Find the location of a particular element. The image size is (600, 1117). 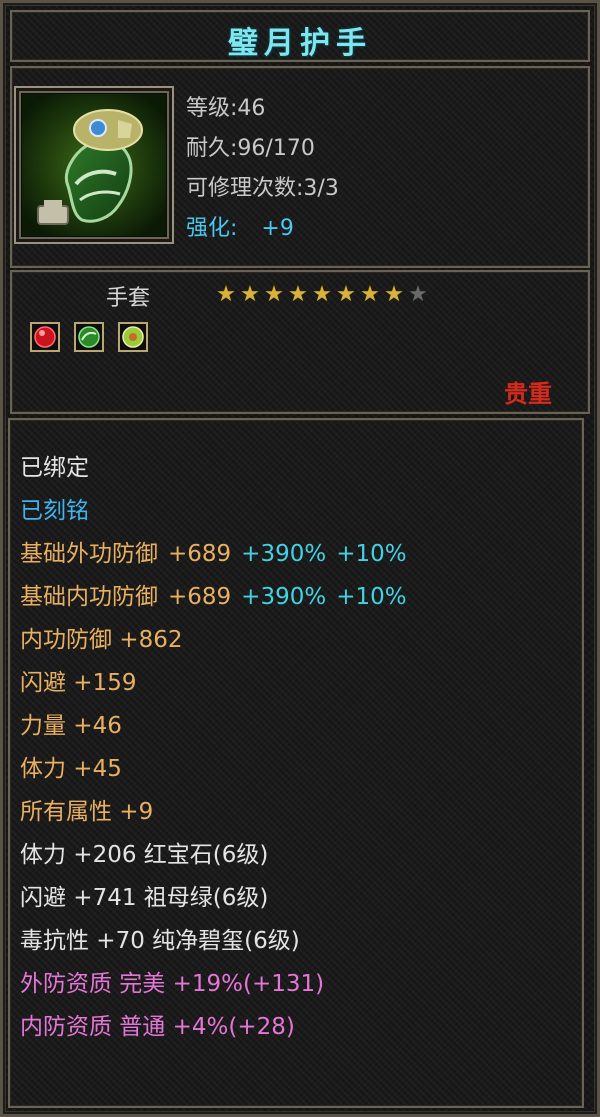

red-gem-icon is located at coordinates (45, 337).